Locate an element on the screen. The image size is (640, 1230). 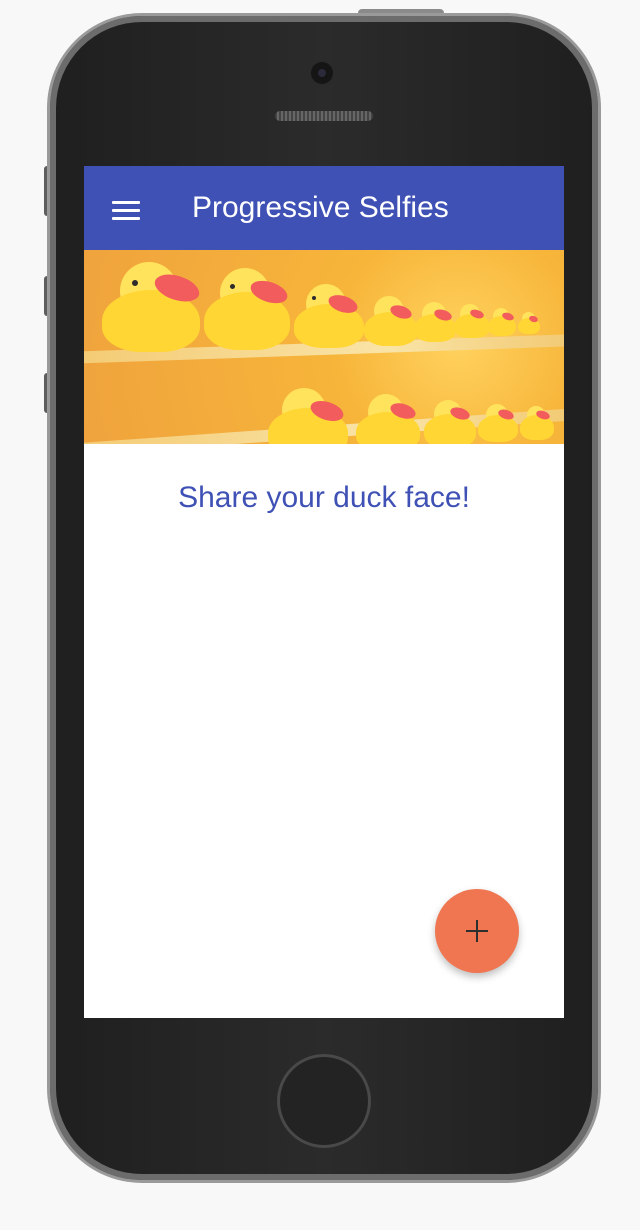
plus-icon is located at coordinates (477, 931).